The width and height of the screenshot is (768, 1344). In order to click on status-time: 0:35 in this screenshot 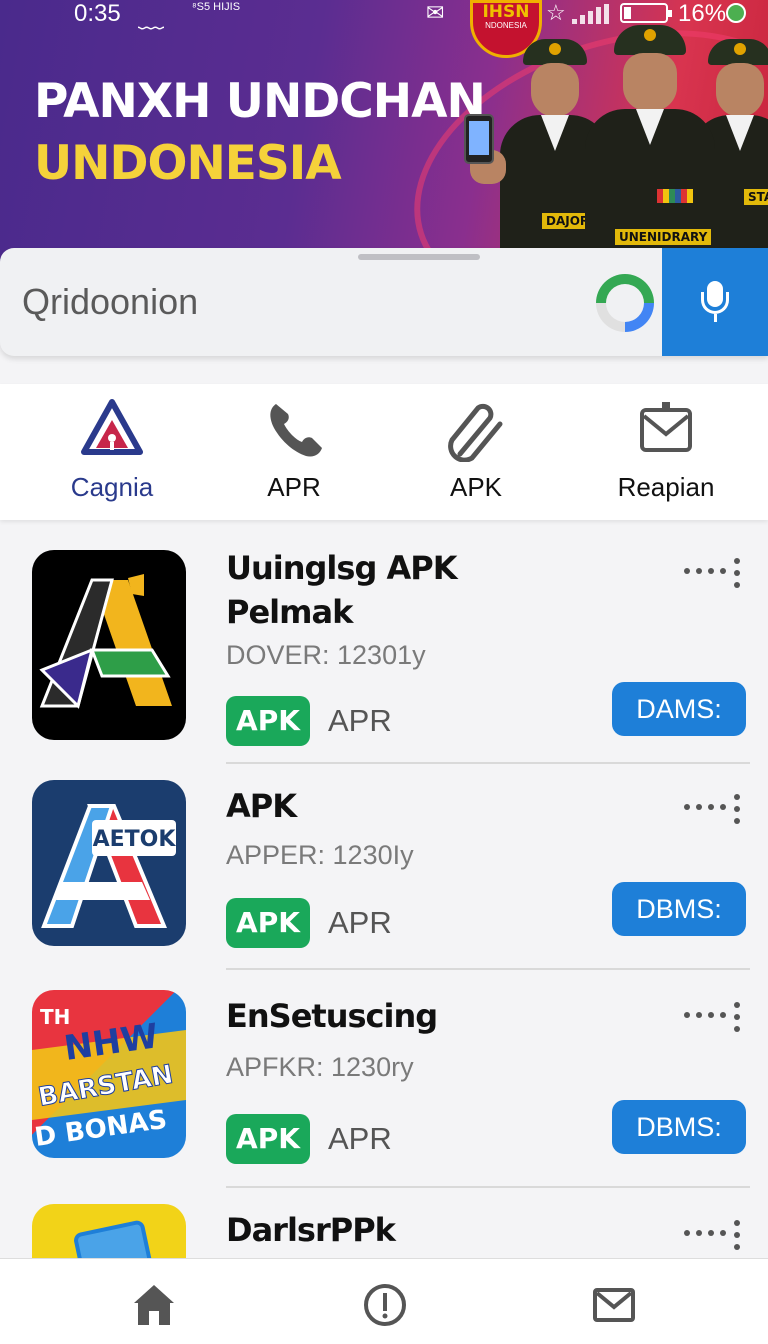, I will do `click(97, 13)`.